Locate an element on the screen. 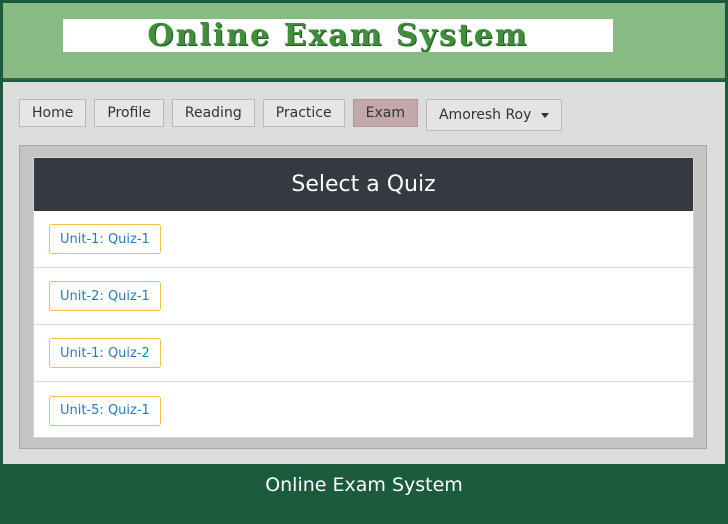 The image size is (728, 524). list-item: Unit-2: Quiz-1 is located at coordinates (363, 296).